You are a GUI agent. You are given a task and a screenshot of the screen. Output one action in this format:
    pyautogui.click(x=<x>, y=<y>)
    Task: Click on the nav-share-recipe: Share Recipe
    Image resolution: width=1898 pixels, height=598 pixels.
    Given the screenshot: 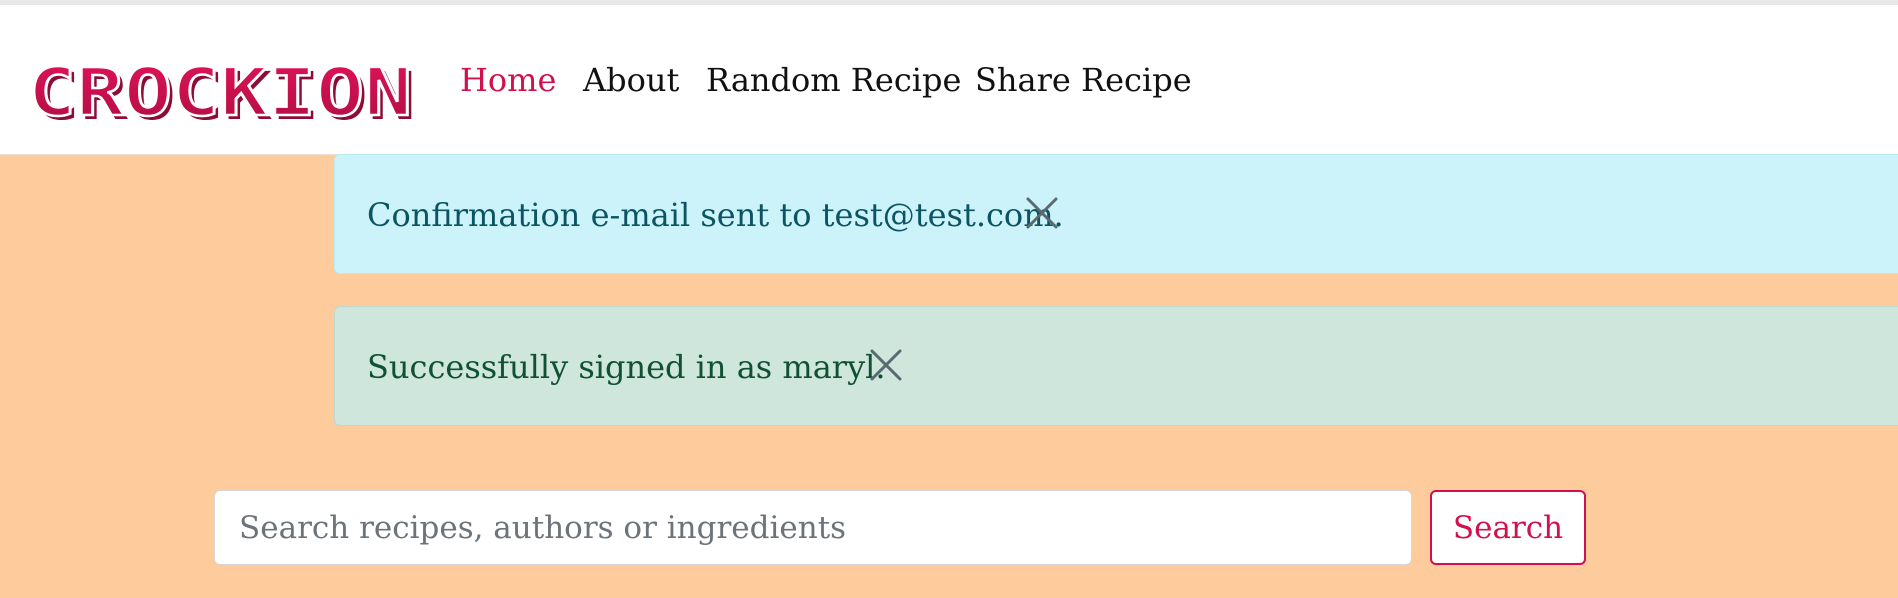 What is the action you would take?
    pyautogui.click(x=1083, y=80)
    